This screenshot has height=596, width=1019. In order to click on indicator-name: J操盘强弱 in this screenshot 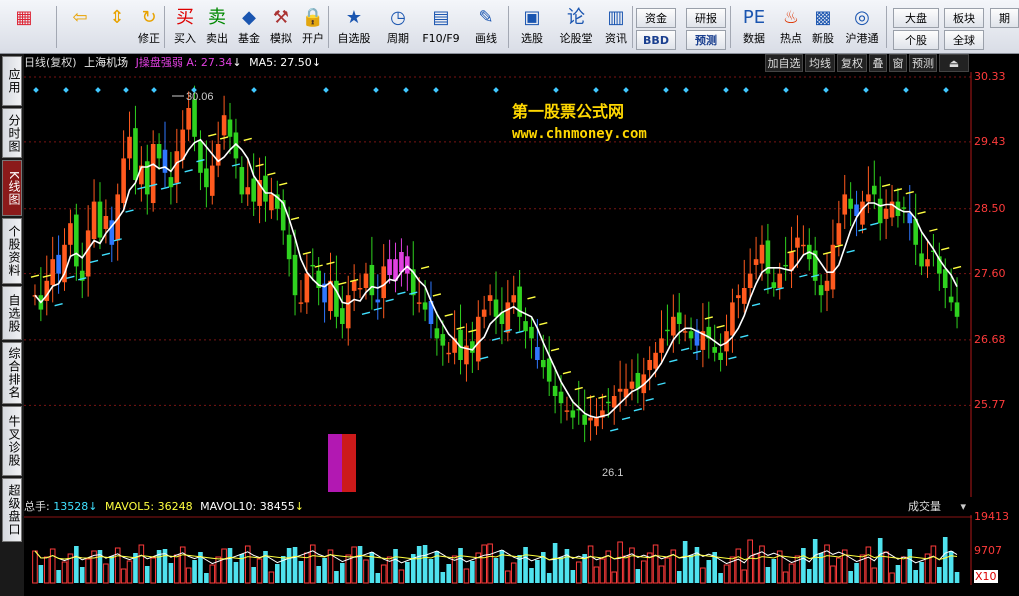, I will do `click(159, 62)`.